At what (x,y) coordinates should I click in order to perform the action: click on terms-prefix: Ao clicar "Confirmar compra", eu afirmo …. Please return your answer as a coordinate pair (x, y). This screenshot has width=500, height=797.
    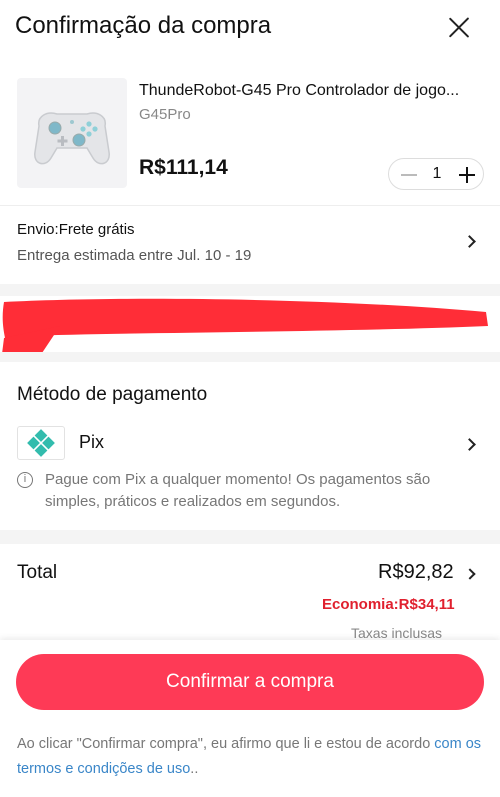
    Looking at the image, I should click on (226, 744).